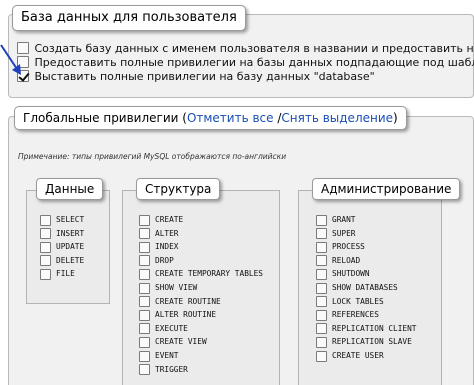 The height and width of the screenshot is (385, 474). I want to click on privilege-label: GRANT, so click(344, 219).